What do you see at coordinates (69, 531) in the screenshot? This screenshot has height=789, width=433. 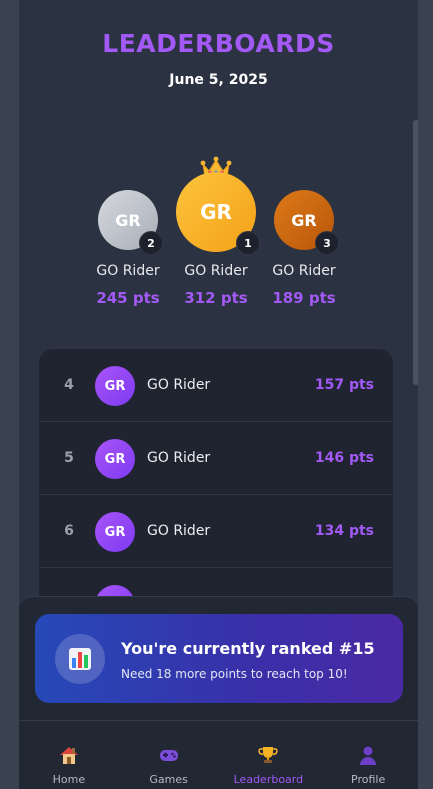 I see `rank-number: 6` at bounding box center [69, 531].